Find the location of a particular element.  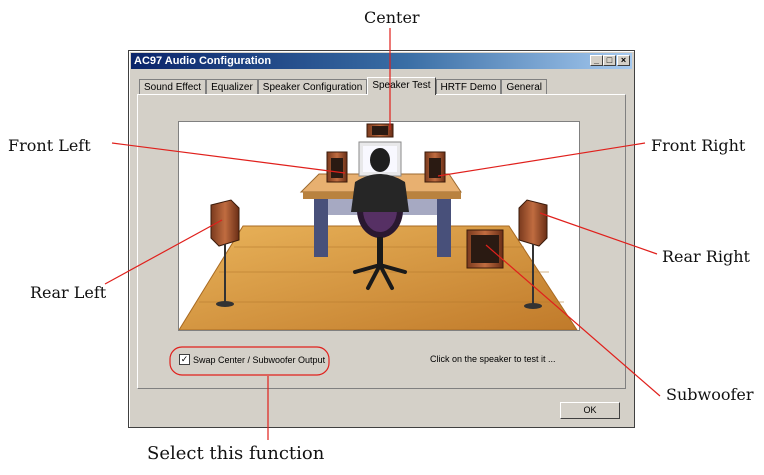

tab-speaker-configuration: Speaker Configuration is located at coordinates (312, 87).